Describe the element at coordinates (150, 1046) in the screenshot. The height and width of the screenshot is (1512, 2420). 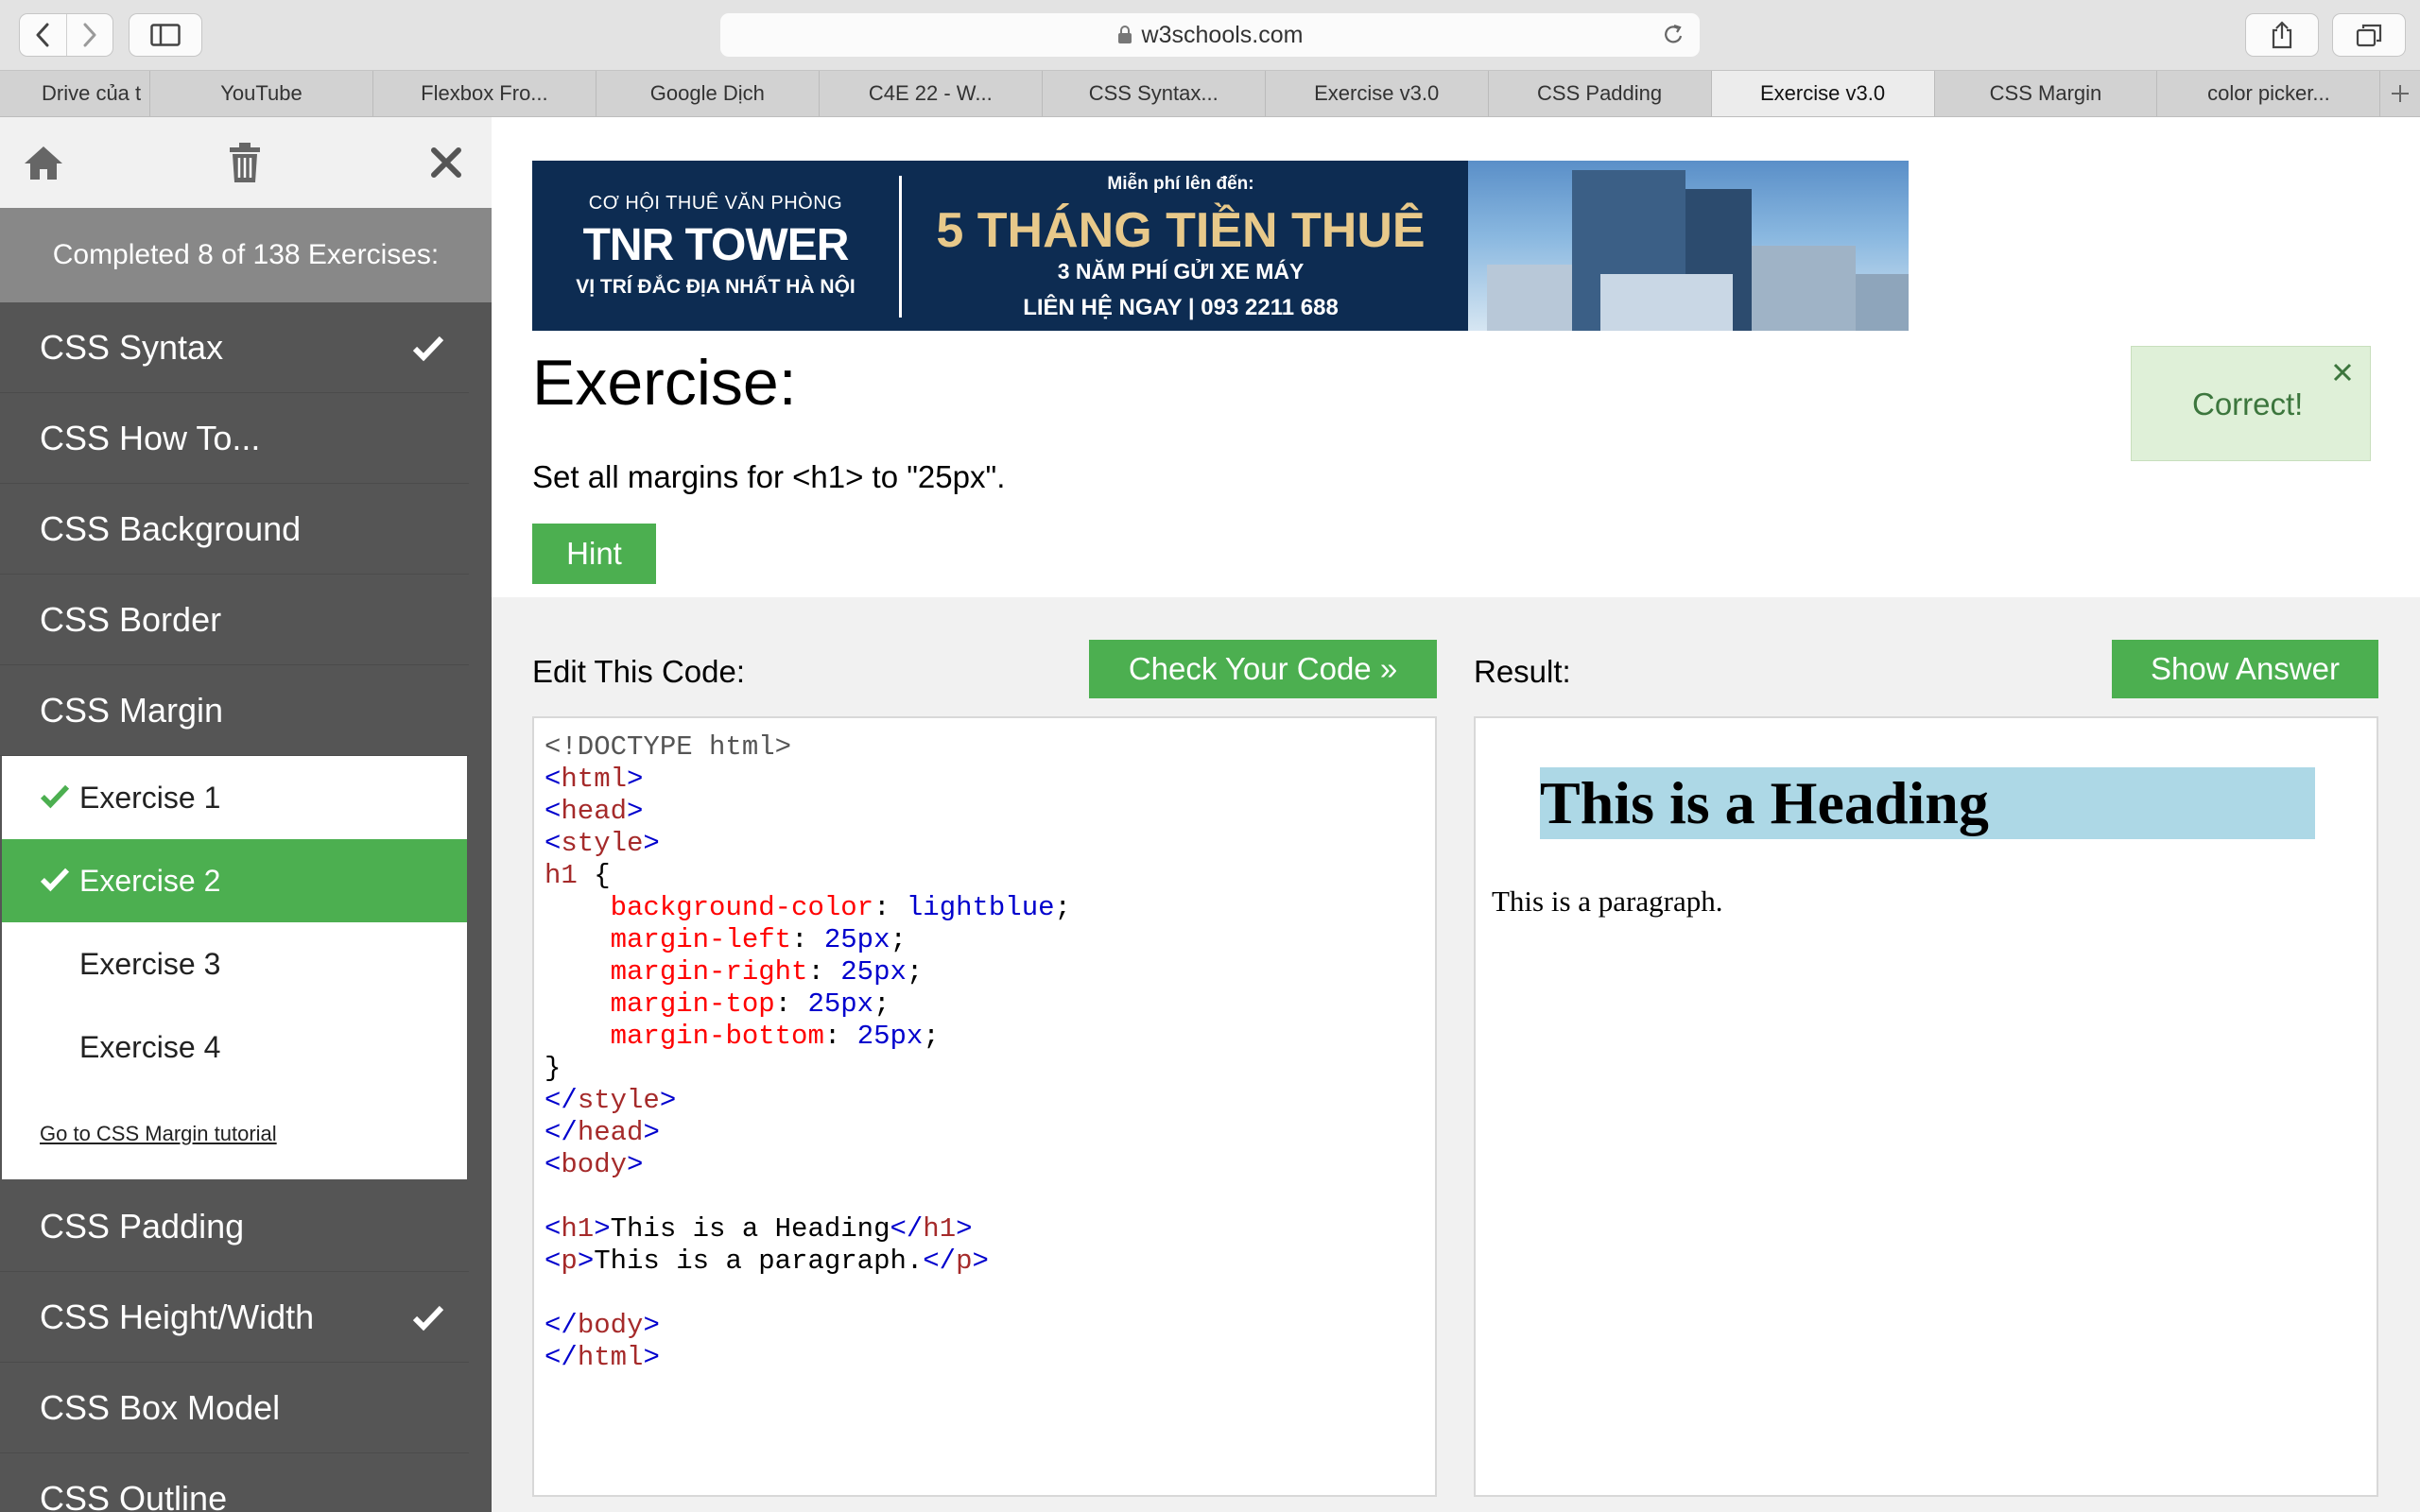
I see `exercise-label: Exercise 4` at that location.